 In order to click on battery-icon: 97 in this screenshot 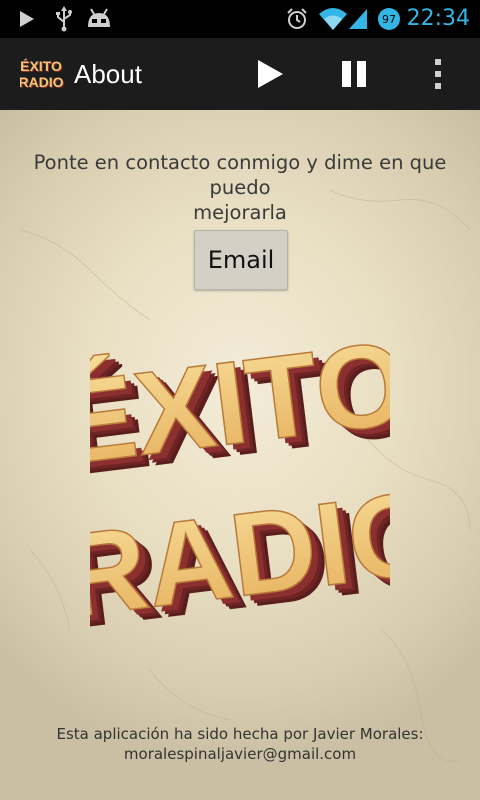, I will do `click(389, 19)`.